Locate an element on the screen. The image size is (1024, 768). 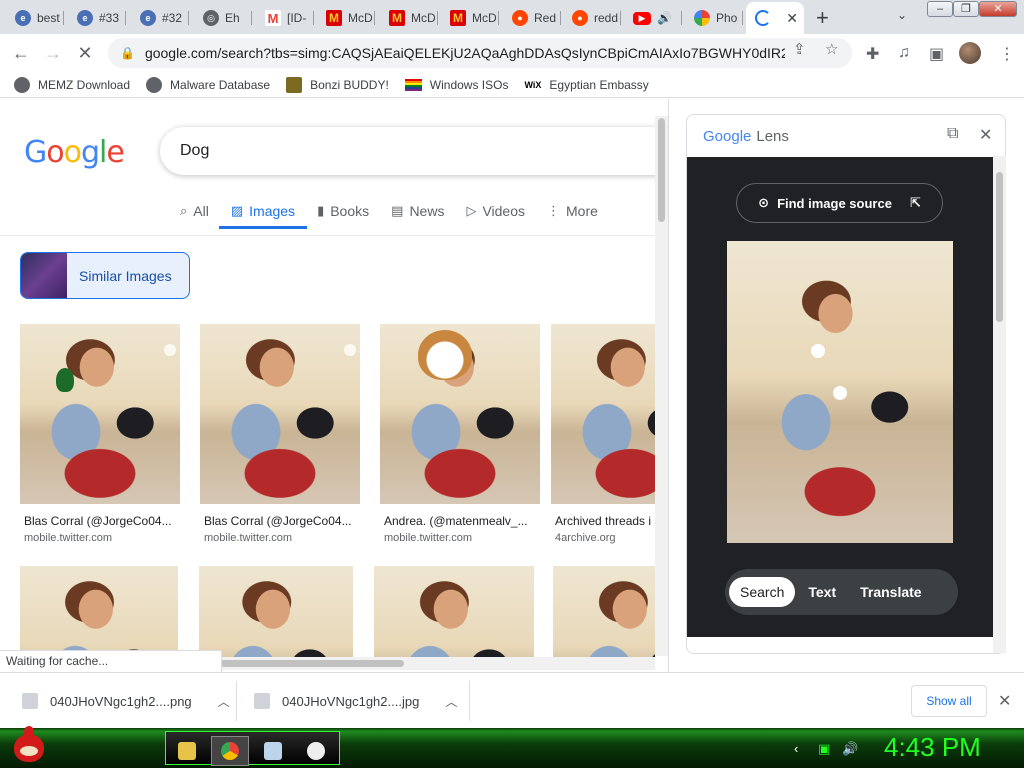
show-hidden-icons: ‹ is located at coordinates (796, 748).